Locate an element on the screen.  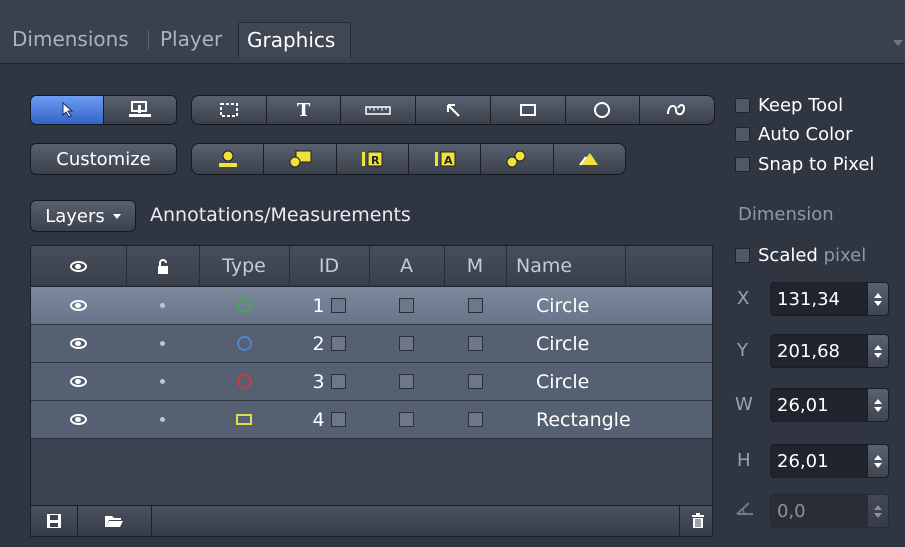
w-value: 26,01 is located at coordinates (819, 405).